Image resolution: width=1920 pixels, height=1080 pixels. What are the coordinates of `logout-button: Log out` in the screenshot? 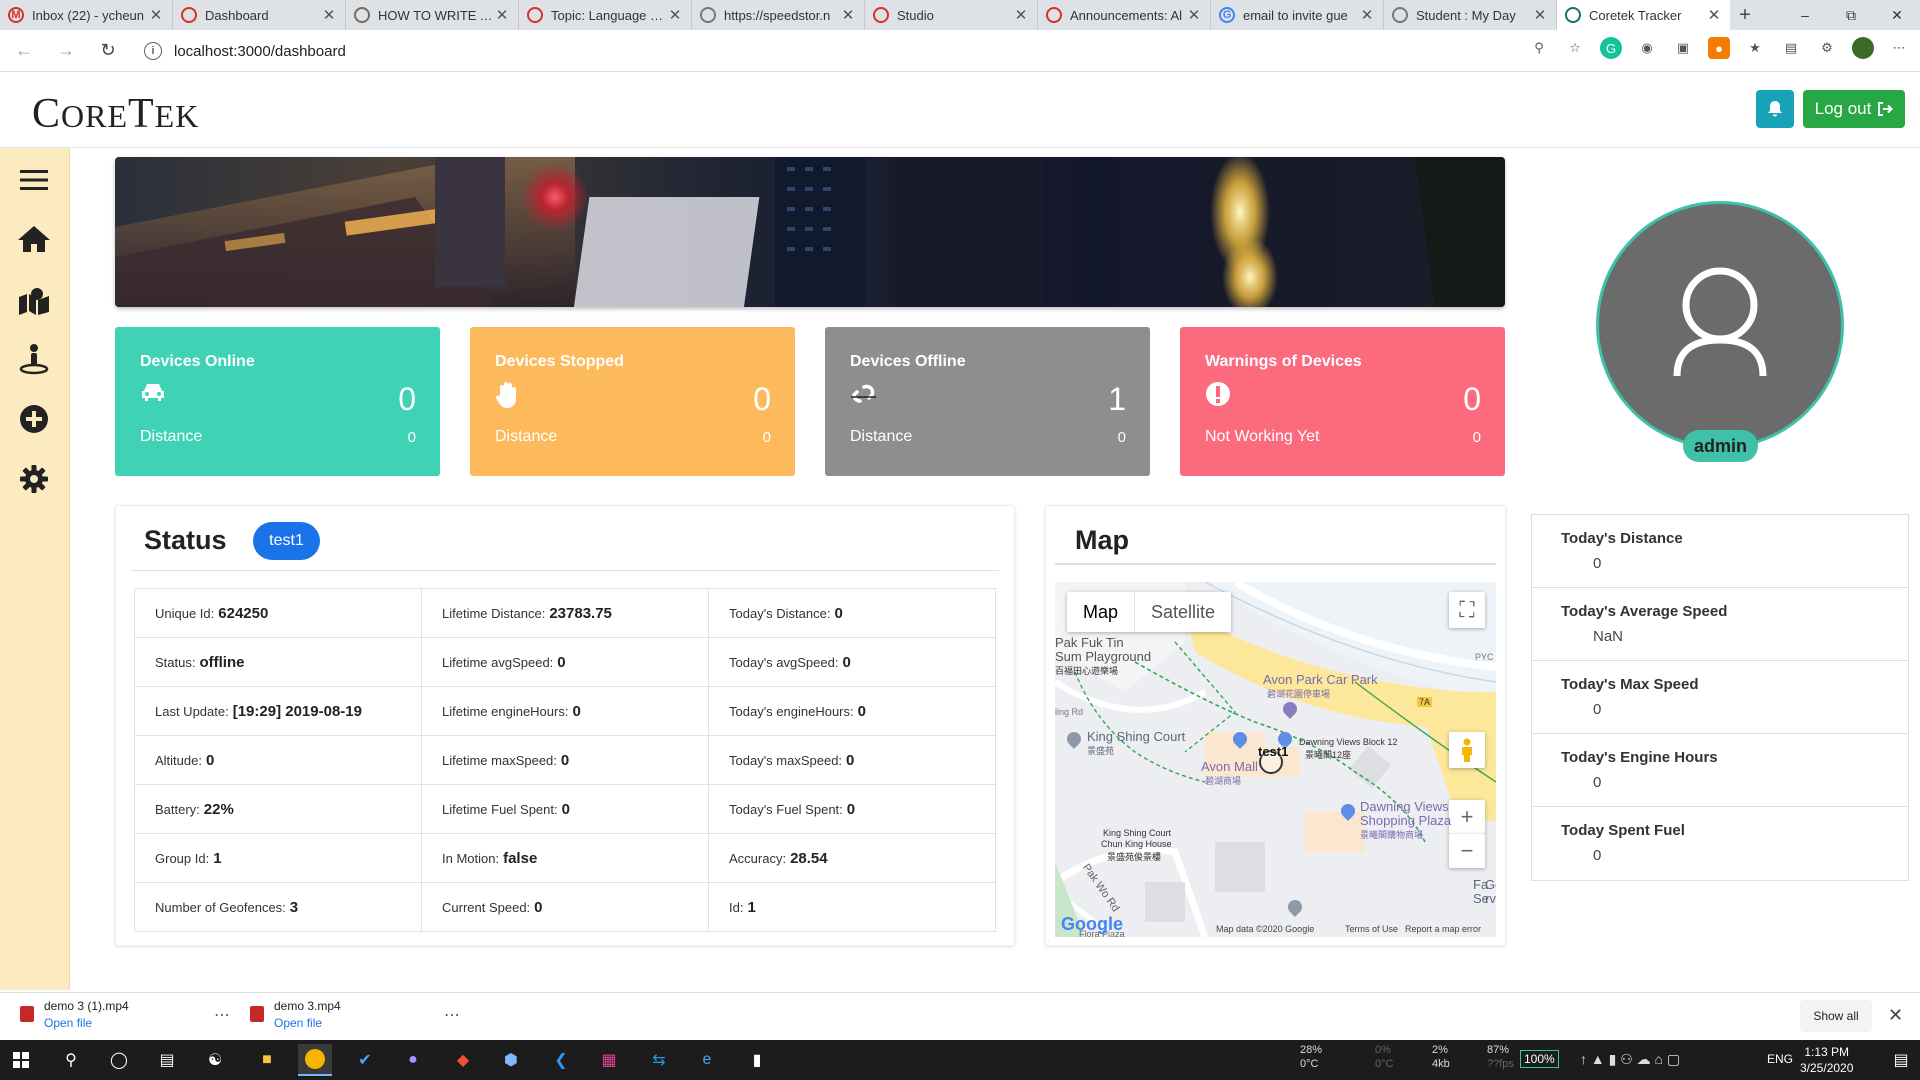 It's located at (1854, 109).